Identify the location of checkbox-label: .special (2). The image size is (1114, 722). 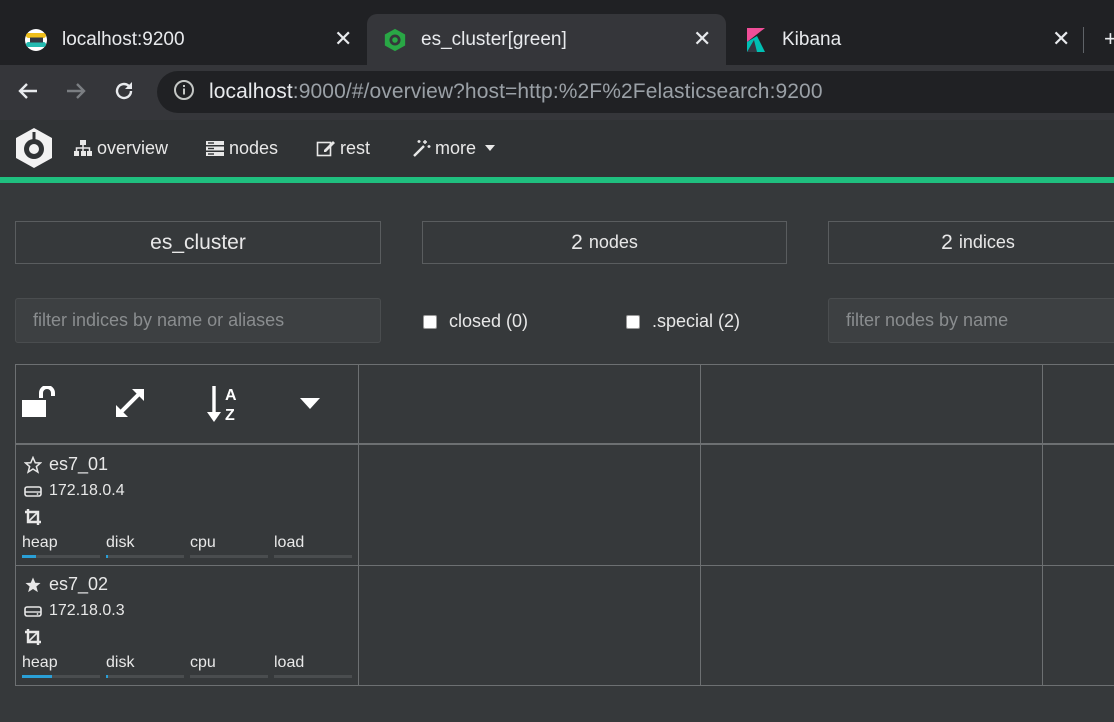
(696, 321).